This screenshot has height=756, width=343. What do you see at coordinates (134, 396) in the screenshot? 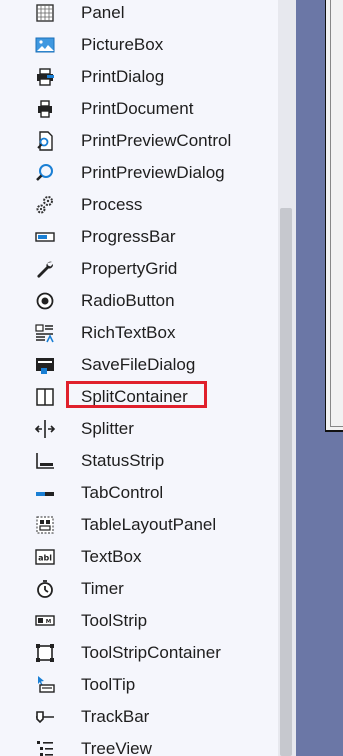
I see `toolbox-item-label: SplitContainer` at bounding box center [134, 396].